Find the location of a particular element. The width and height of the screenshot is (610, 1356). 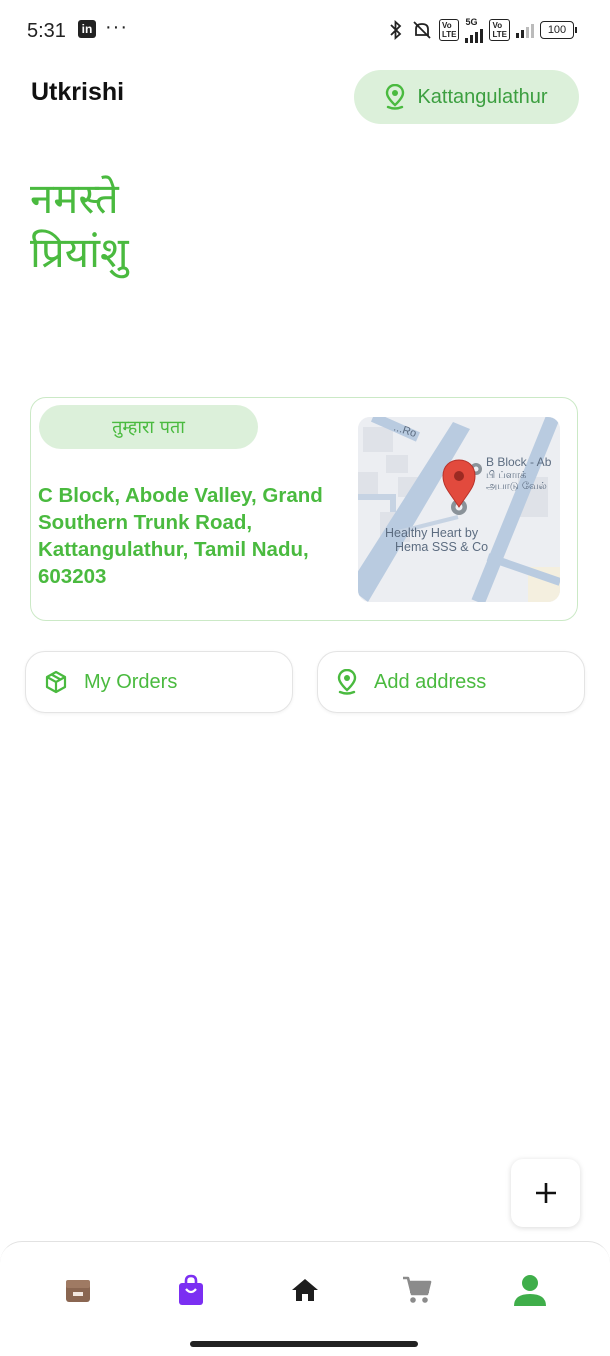

nav-shop is located at coordinates (191, 1290).